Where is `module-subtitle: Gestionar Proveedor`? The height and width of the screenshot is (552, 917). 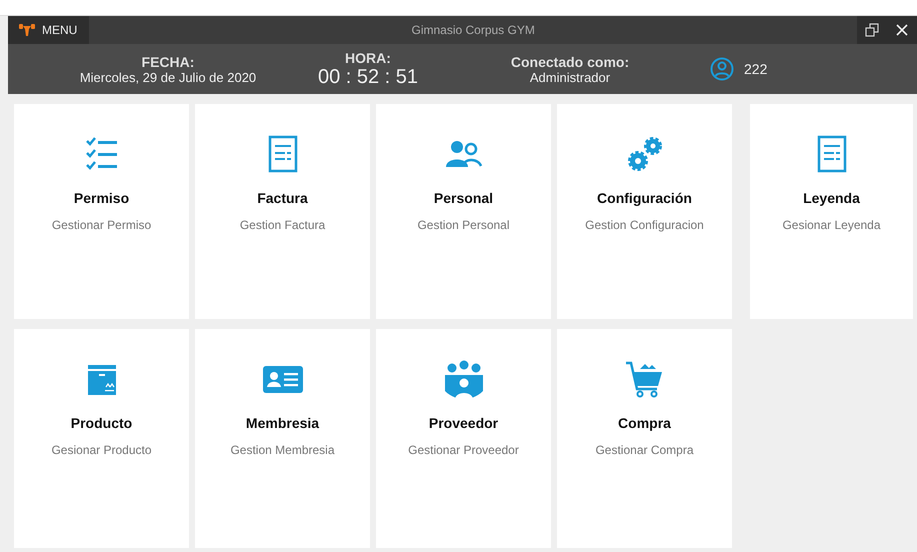
module-subtitle: Gestionar Proveedor is located at coordinates (463, 450).